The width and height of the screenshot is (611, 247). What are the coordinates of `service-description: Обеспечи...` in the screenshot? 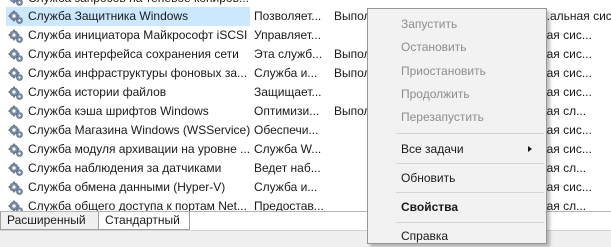 It's located at (286, 130).